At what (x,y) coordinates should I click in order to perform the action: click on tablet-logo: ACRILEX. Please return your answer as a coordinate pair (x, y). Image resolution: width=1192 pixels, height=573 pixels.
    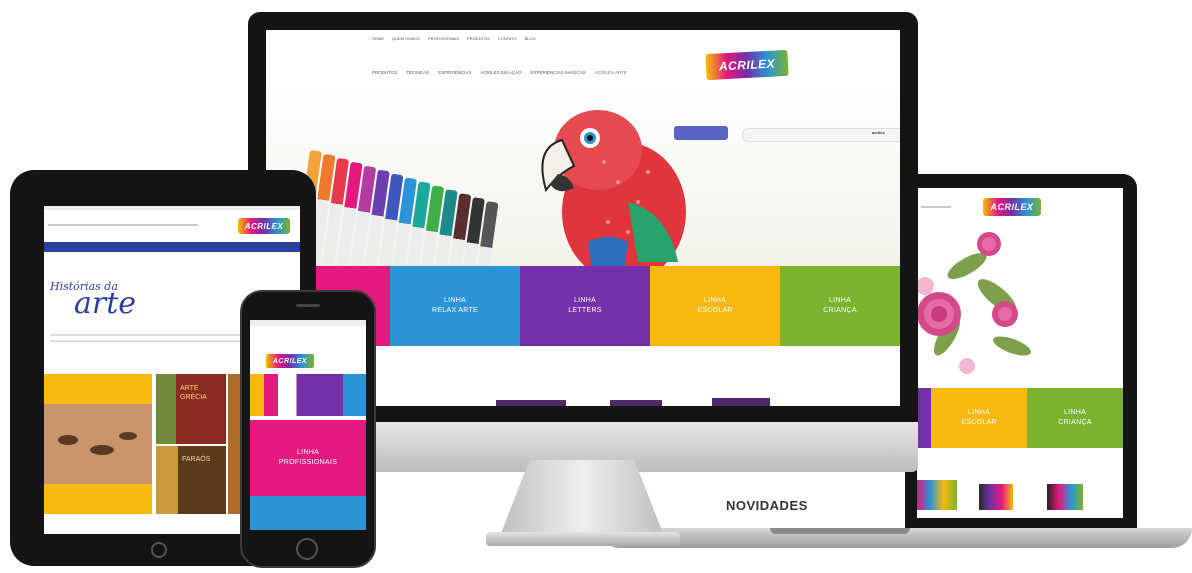
    Looking at the image, I should click on (264, 226).